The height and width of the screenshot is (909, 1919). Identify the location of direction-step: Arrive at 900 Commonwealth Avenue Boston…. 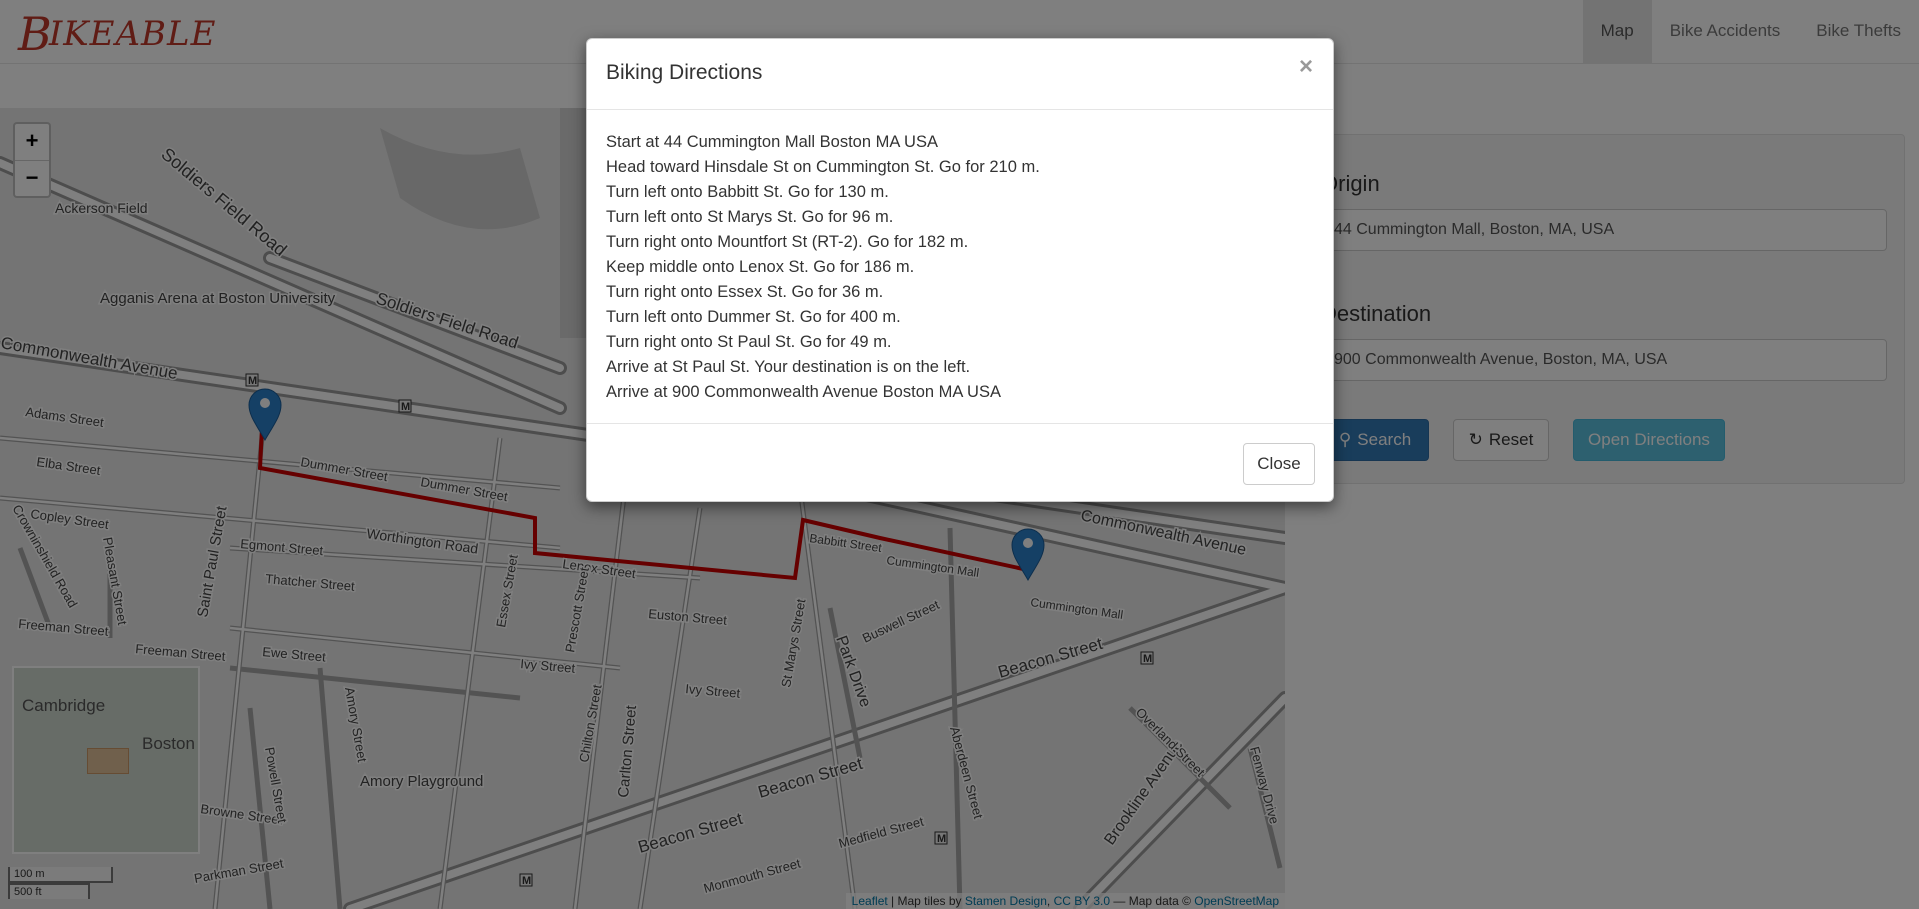
(803, 392).